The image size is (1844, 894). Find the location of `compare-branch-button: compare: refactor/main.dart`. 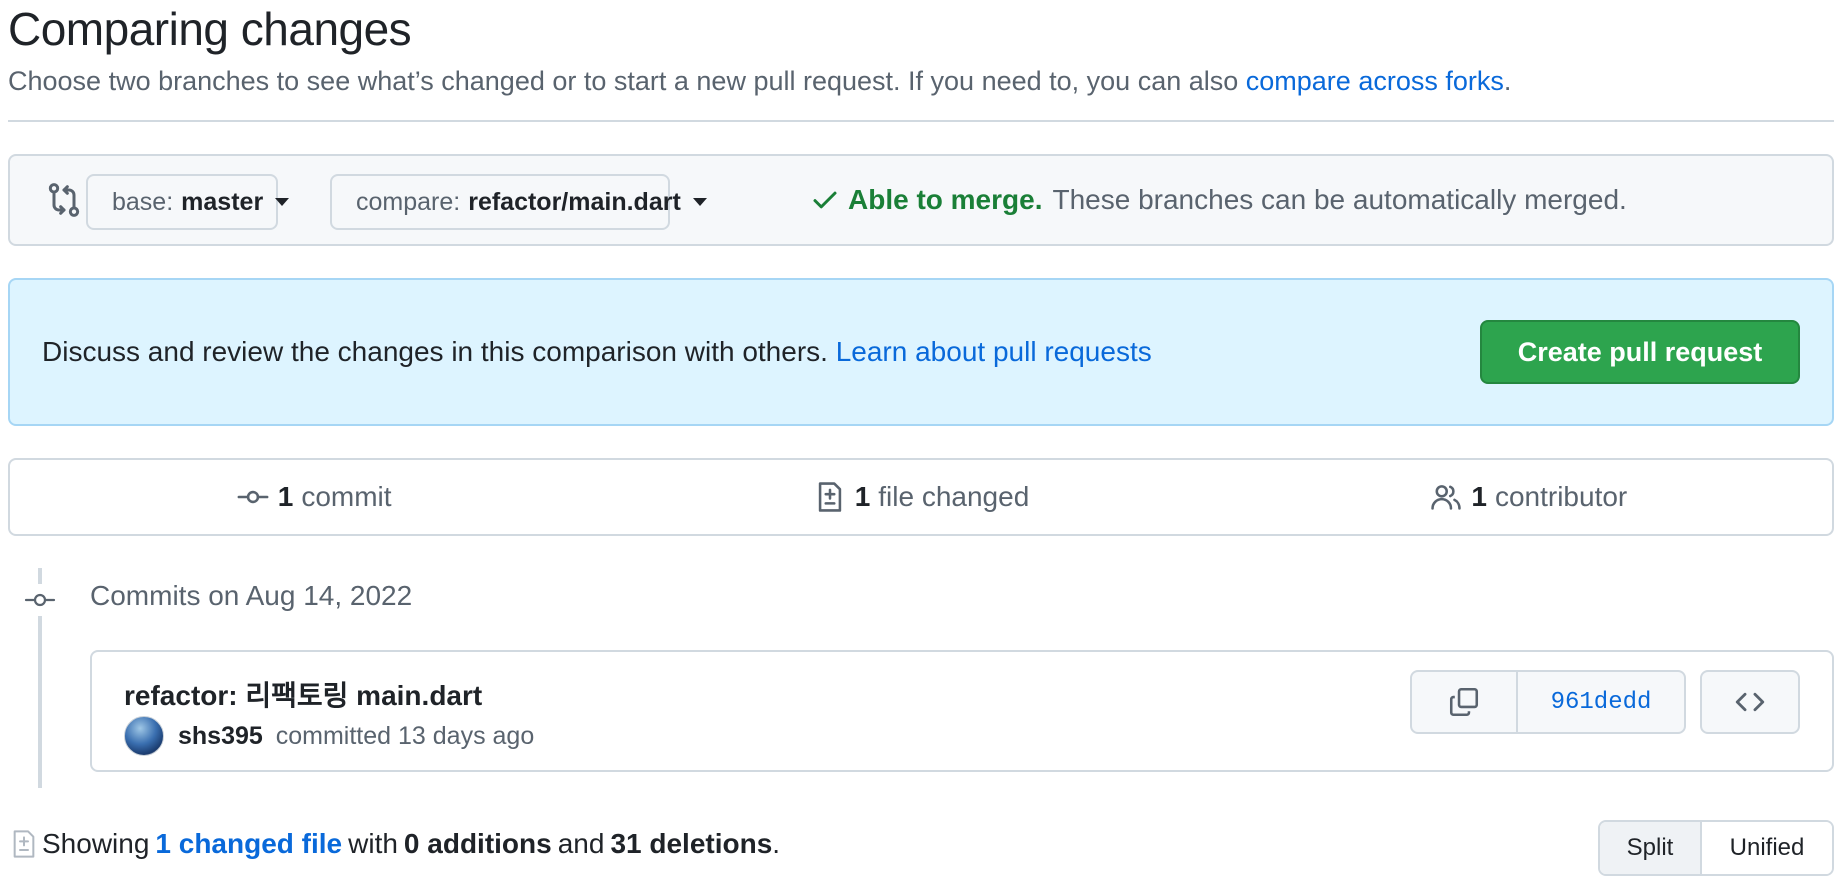

compare-branch-button: compare: refactor/main.dart is located at coordinates (518, 202).